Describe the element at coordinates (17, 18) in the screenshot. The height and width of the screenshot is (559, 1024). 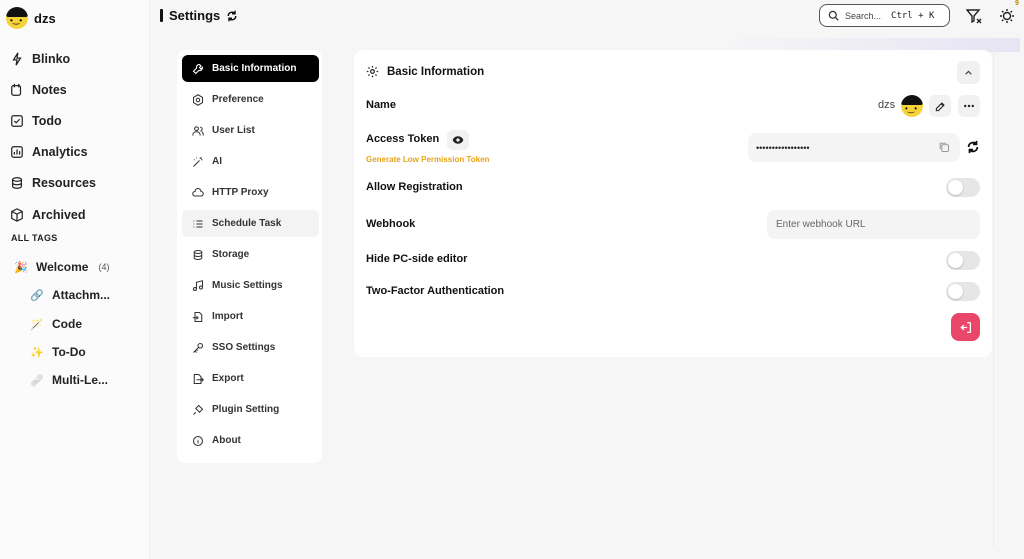
I see `avatar` at that location.